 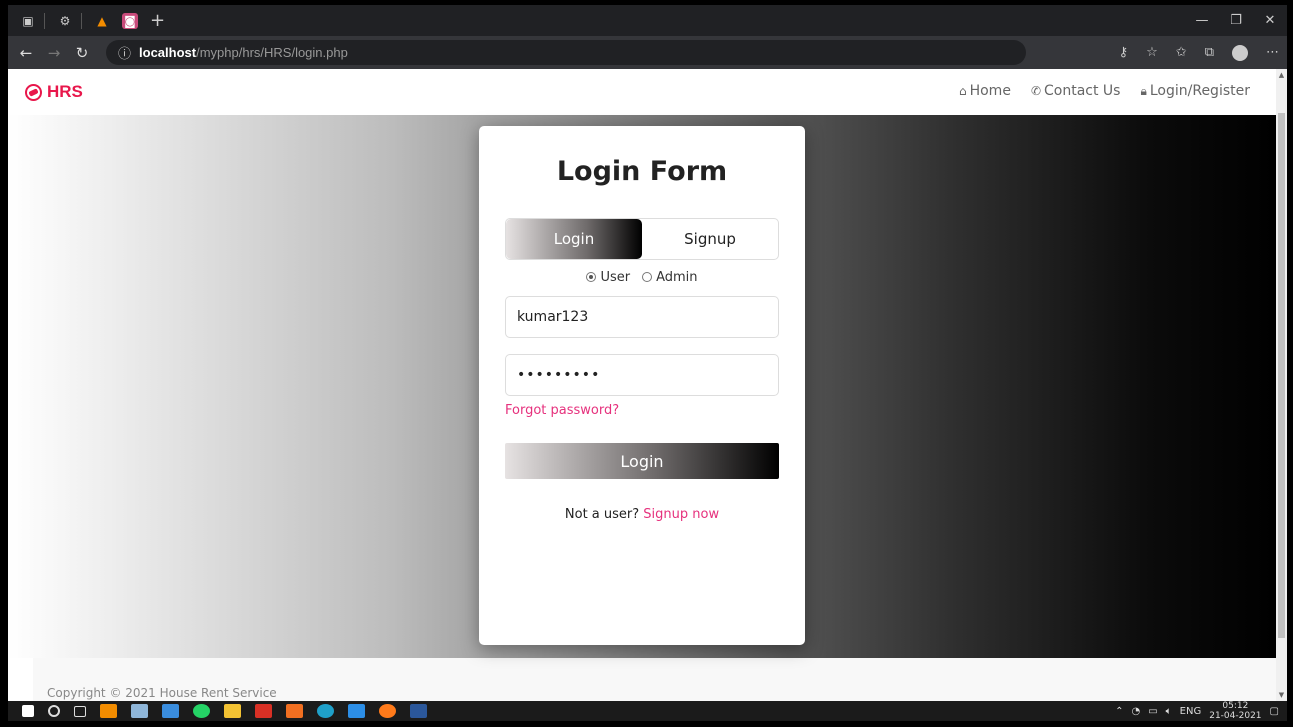 I want to click on role-admin: Admin, so click(x=670, y=277).